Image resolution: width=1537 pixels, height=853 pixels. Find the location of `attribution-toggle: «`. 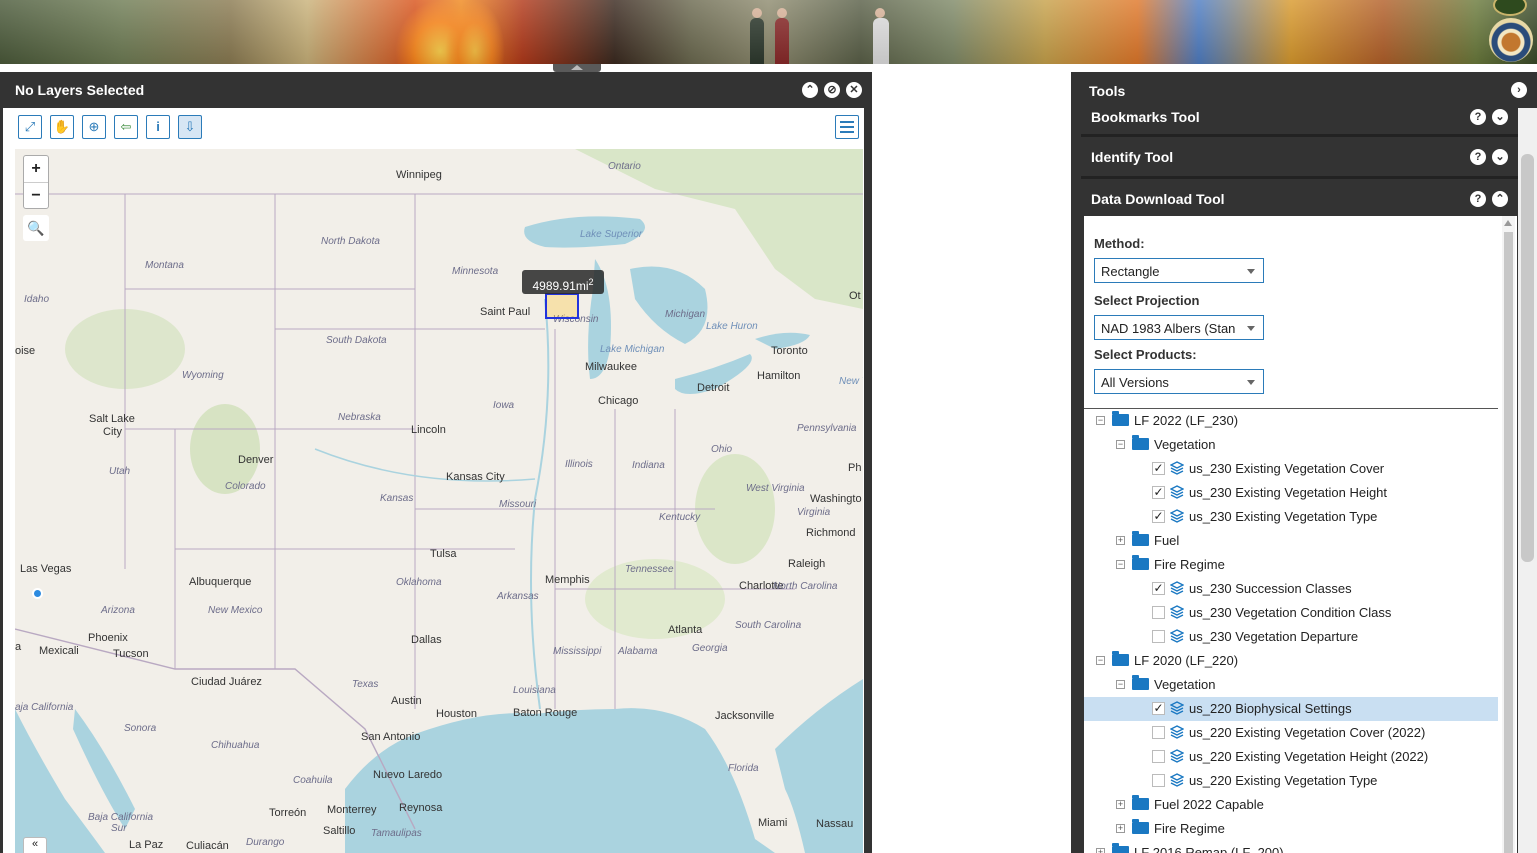

attribution-toggle: « is located at coordinates (35, 845).